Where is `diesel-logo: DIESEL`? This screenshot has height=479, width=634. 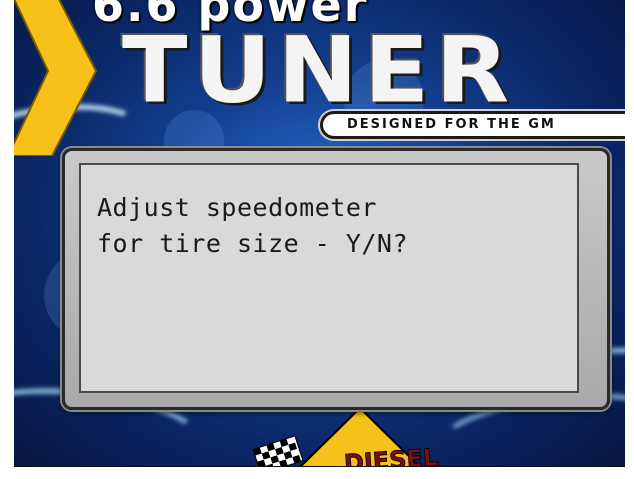
diesel-logo: DIESEL is located at coordinates (345, 436).